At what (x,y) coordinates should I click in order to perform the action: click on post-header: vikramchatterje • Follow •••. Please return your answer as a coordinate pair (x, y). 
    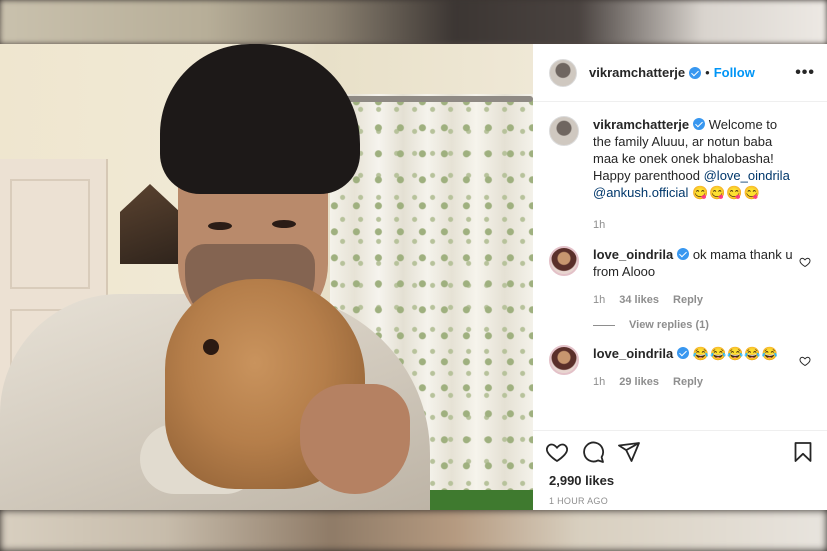
    Looking at the image, I should click on (680, 73).